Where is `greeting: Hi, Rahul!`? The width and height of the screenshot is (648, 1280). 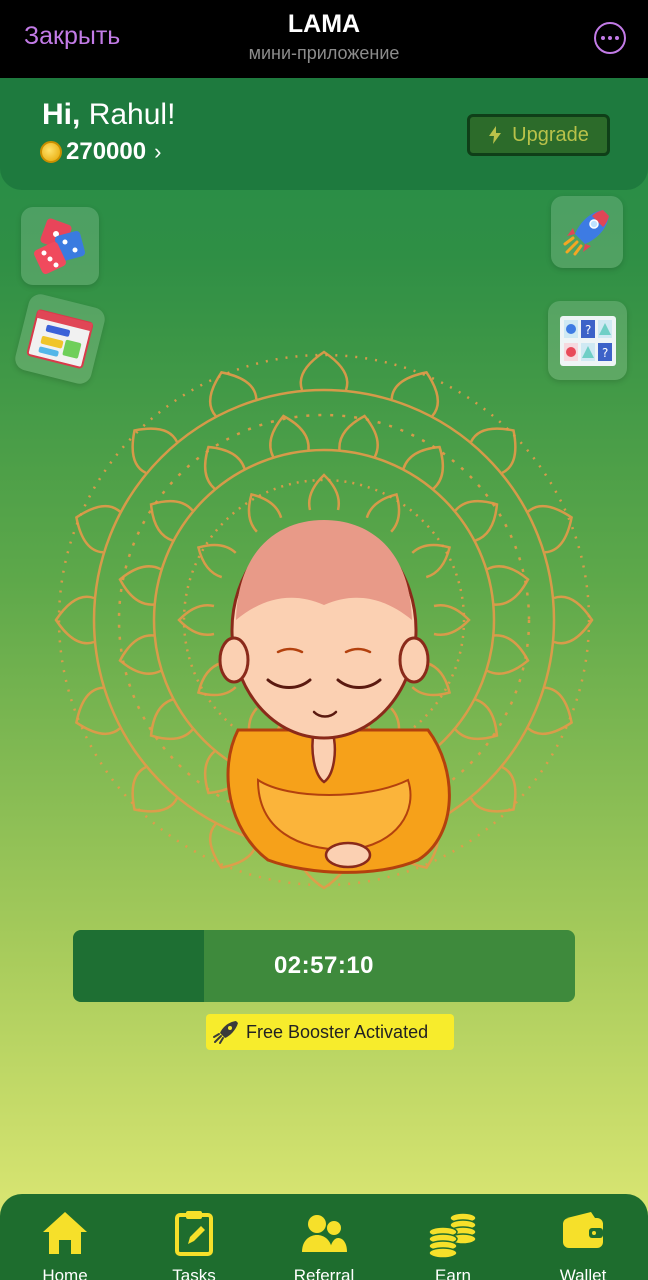 greeting: Hi, Rahul! is located at coordinates (108, 115).